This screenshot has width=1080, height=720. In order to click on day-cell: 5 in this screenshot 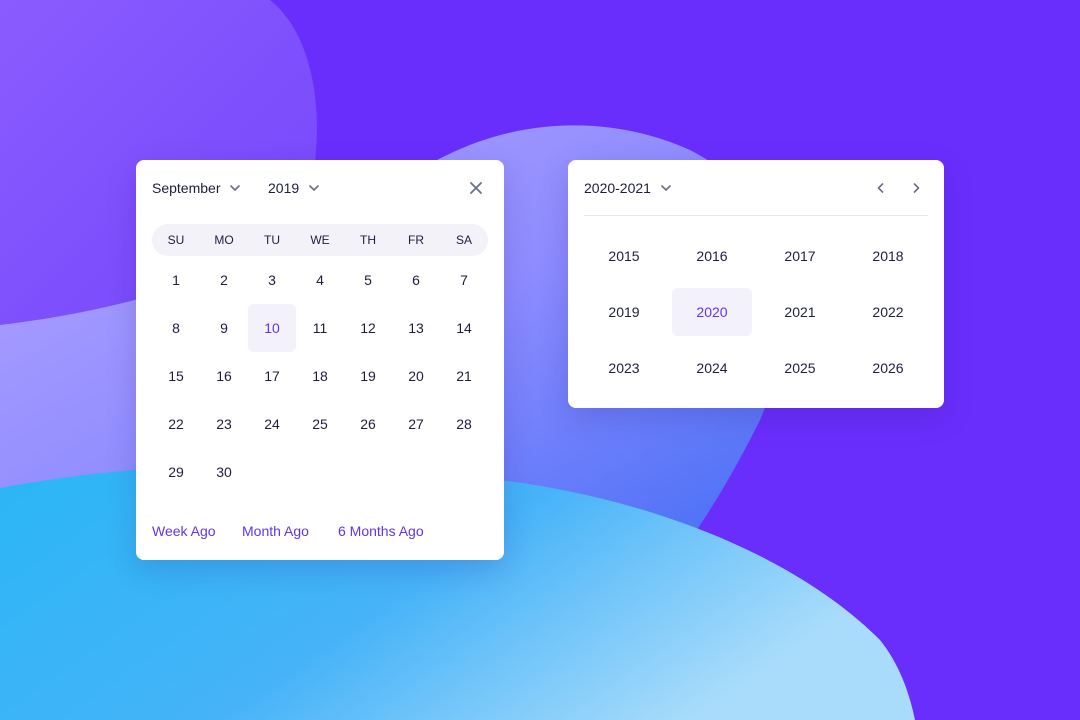, I will do `click(368, 280)`.